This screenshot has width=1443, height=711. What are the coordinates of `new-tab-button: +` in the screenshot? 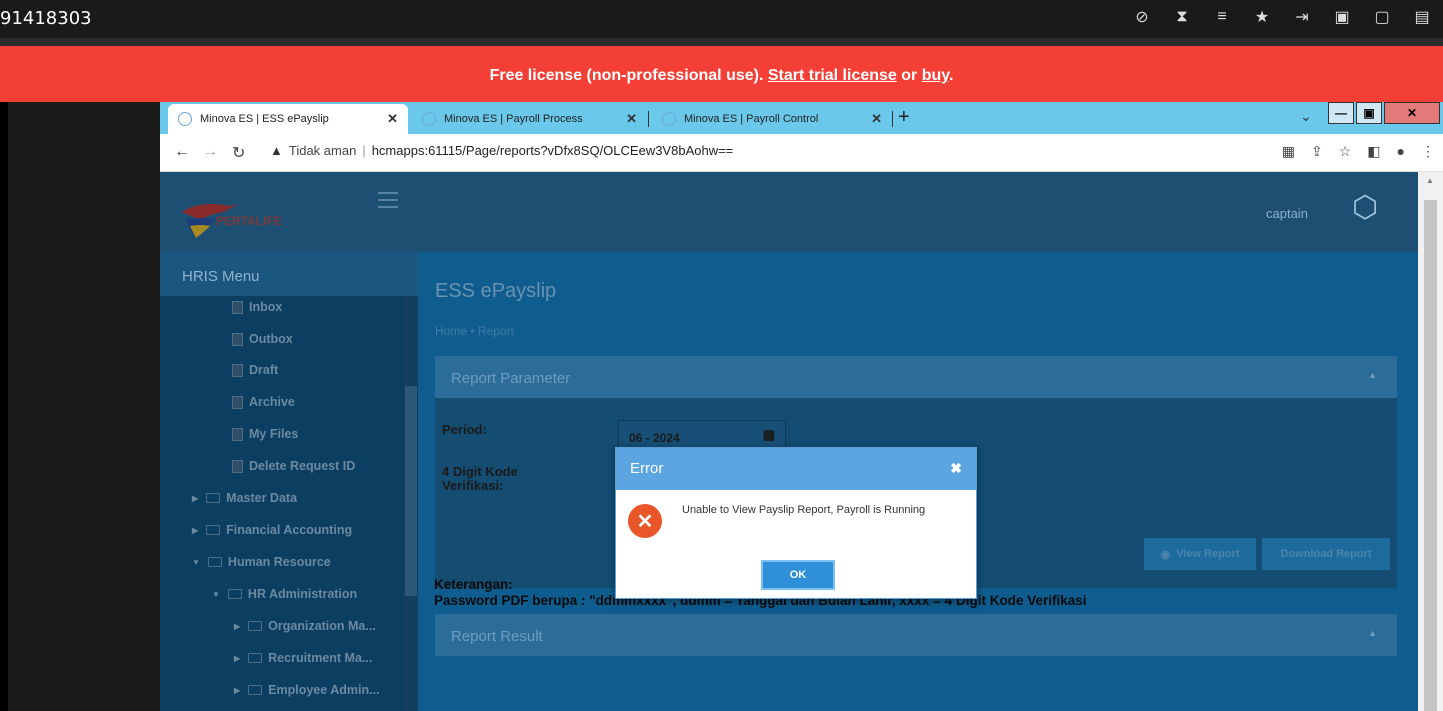 It's located at (904, 117).